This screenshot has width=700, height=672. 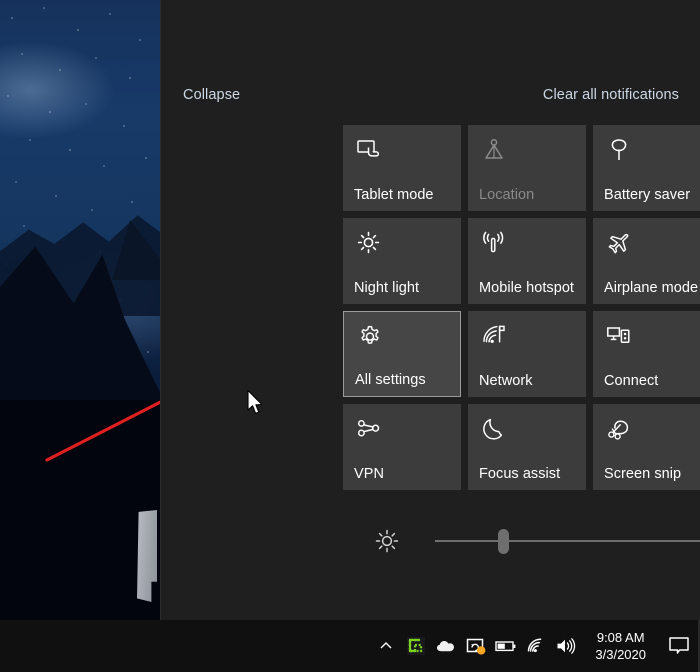 What do you see at coordinates (476, 646) in the screenshot?
I see `photo-sync-icon` at bounding box center [476, 646].